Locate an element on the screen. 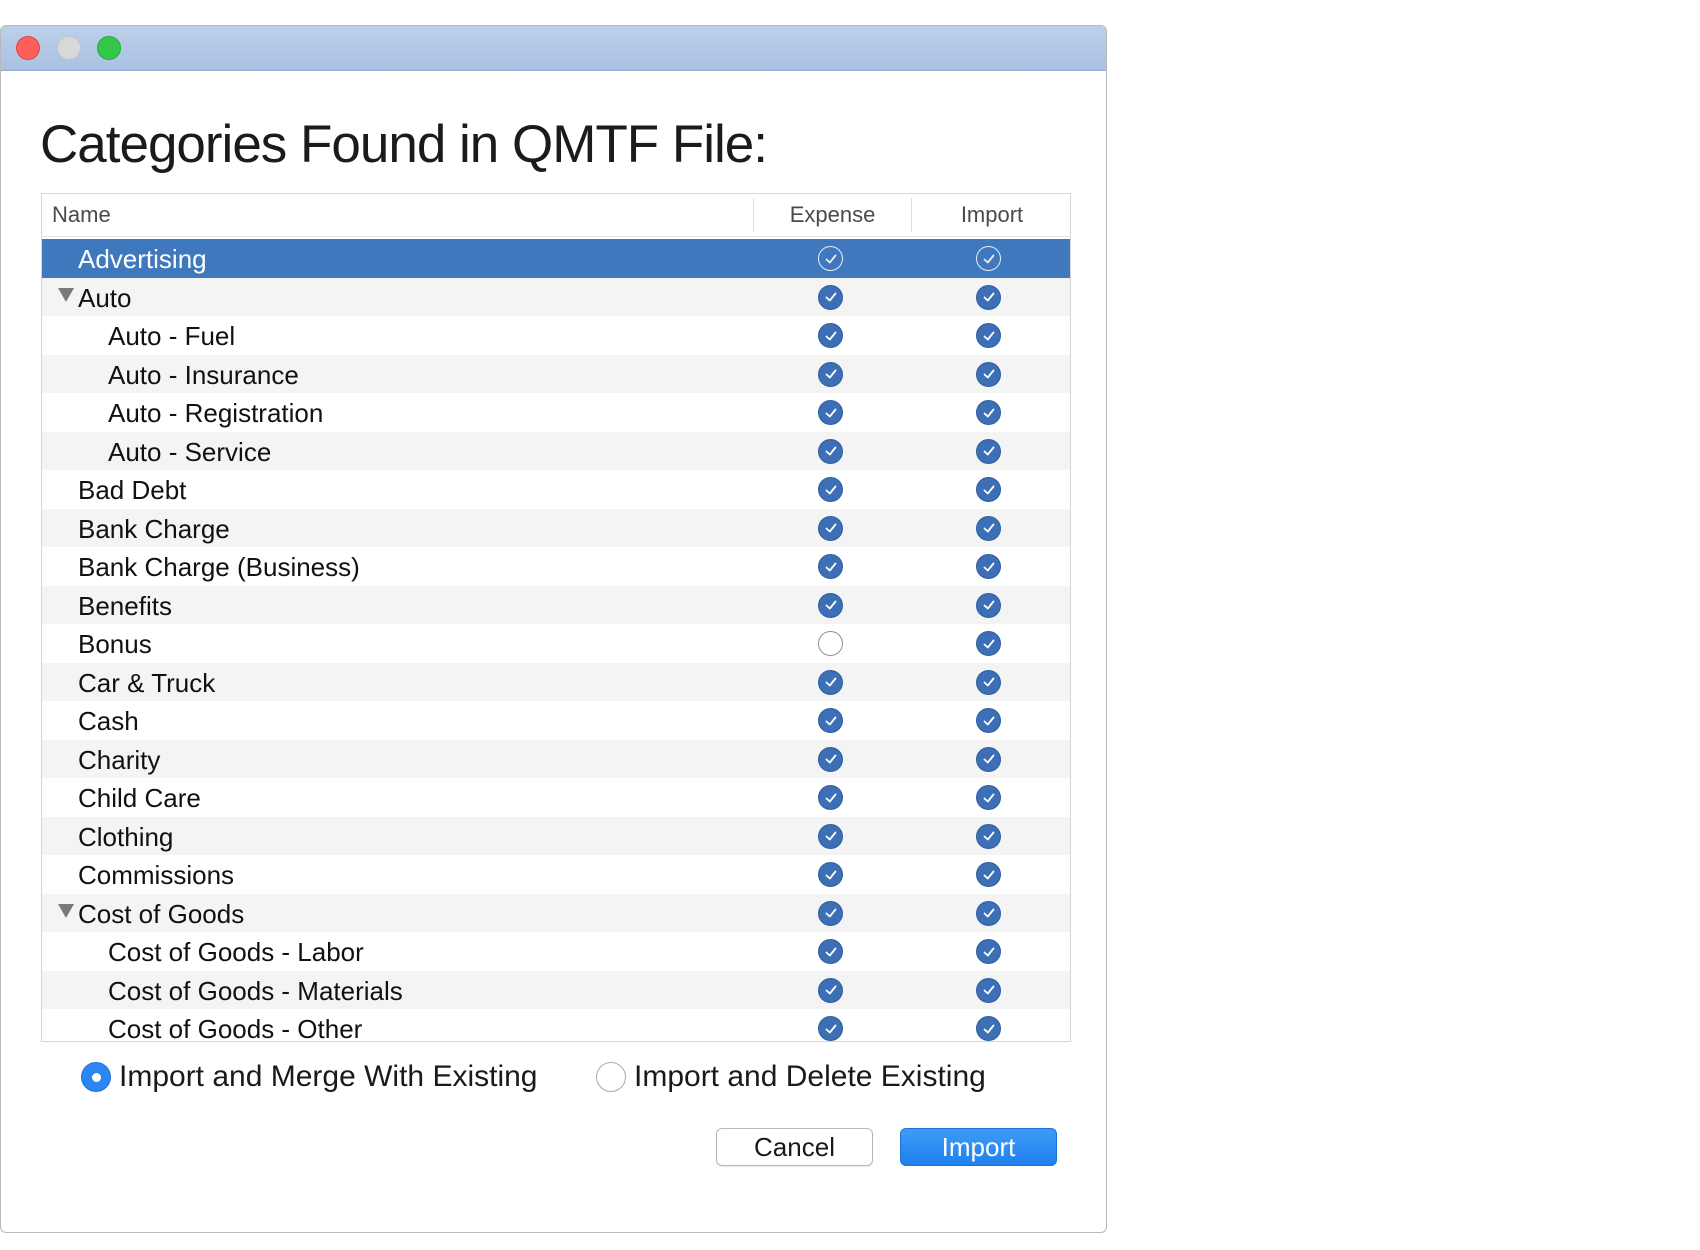 This screenshot has height=1250, width=1700. table-row: Charity is located at coordinates (556, 758).